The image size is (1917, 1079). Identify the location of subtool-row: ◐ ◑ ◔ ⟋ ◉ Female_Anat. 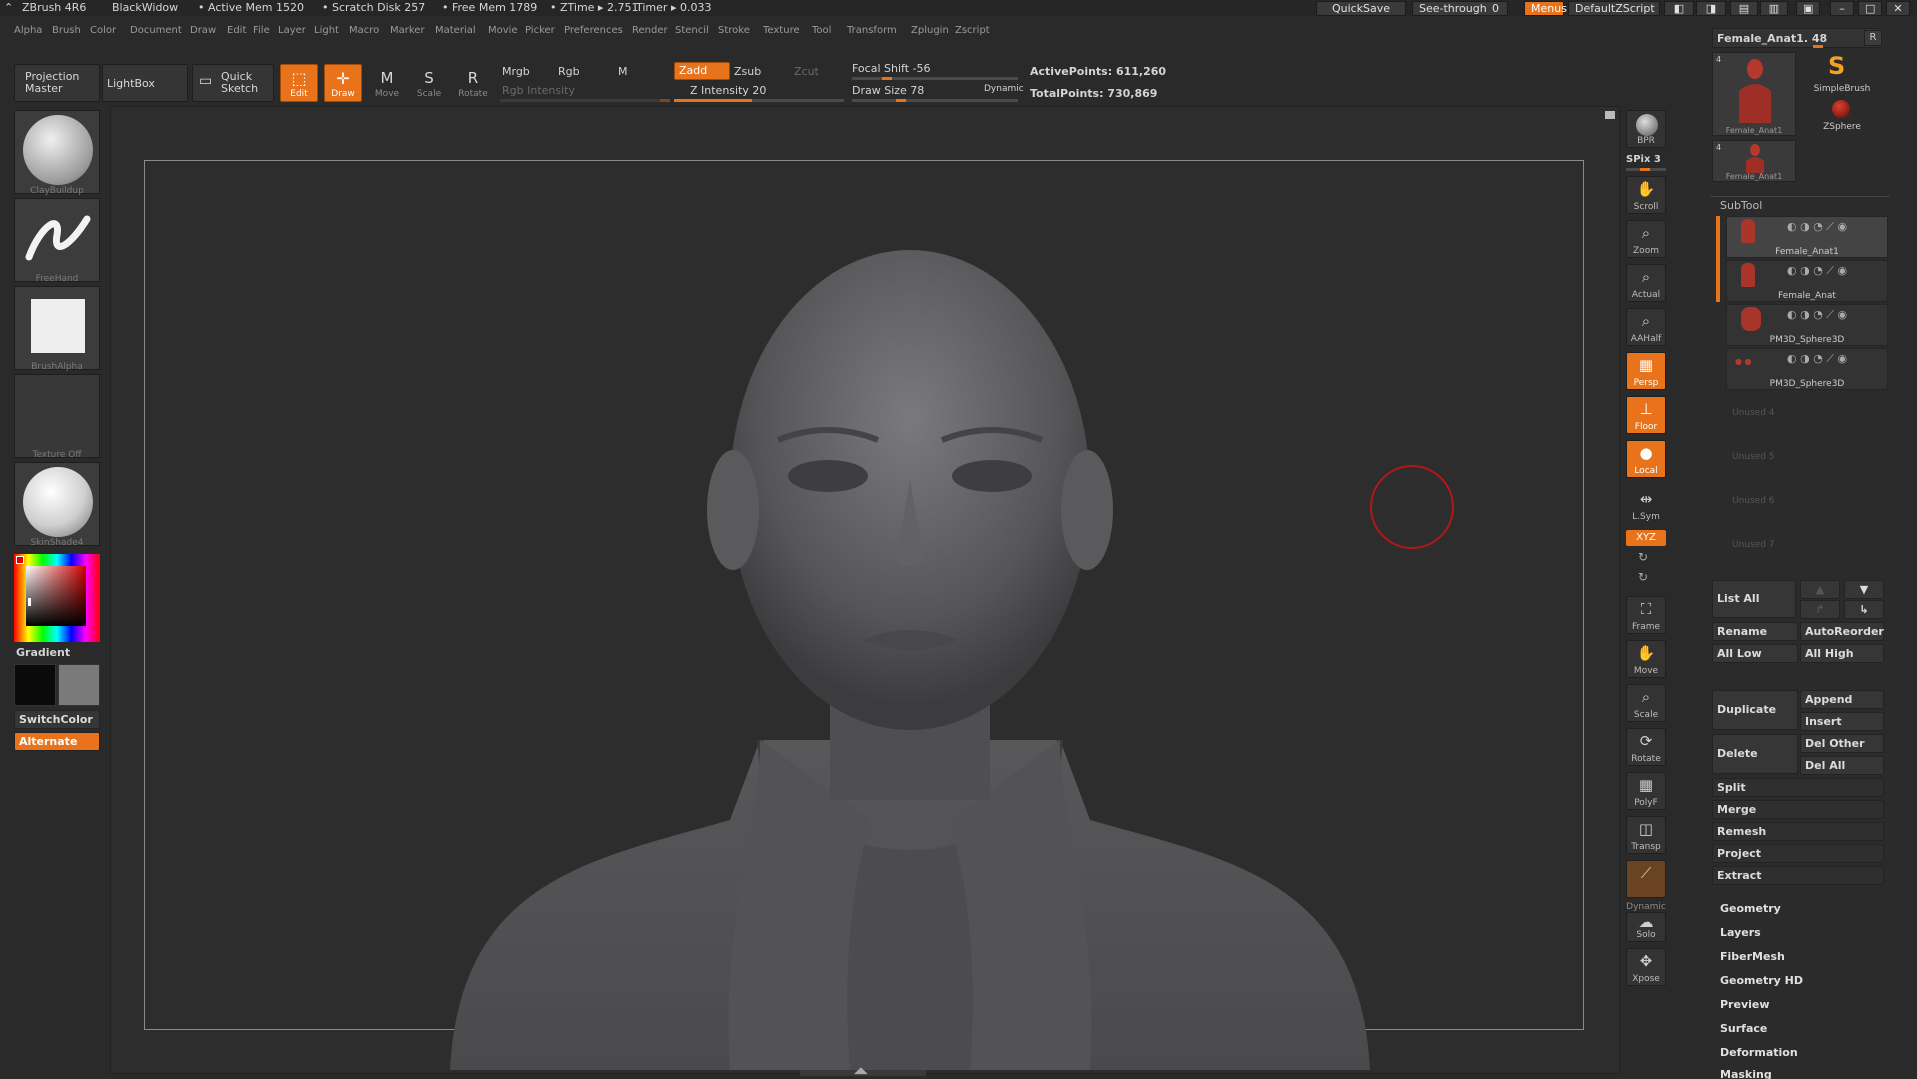
(1807, 281).